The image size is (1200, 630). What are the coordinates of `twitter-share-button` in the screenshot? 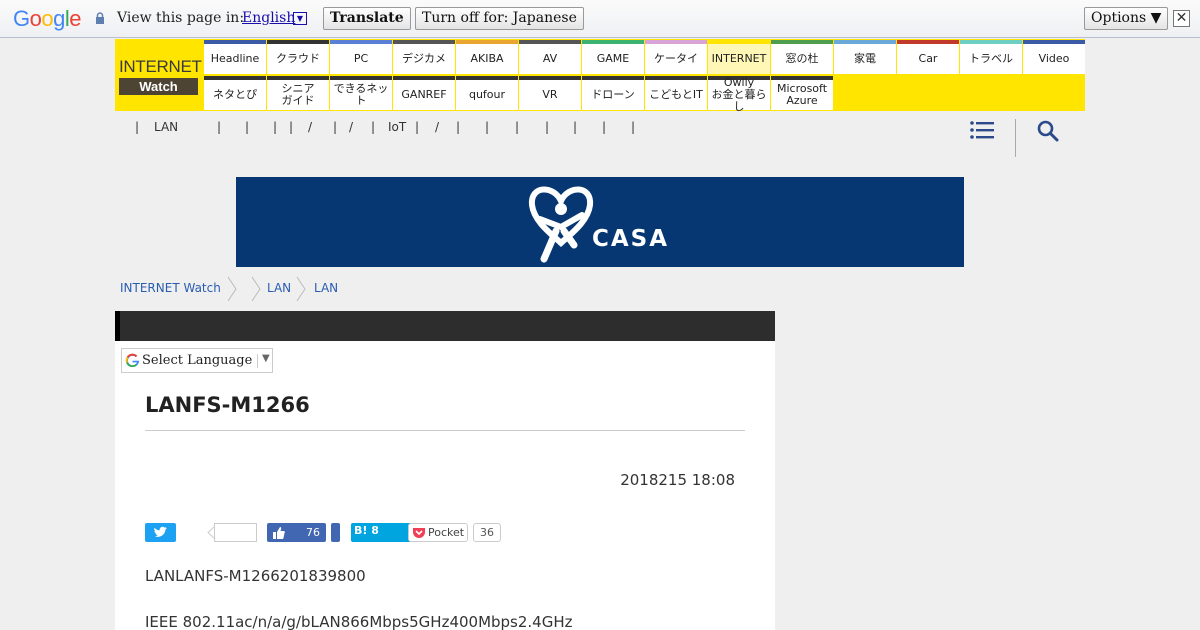 It's located at (160, 532).